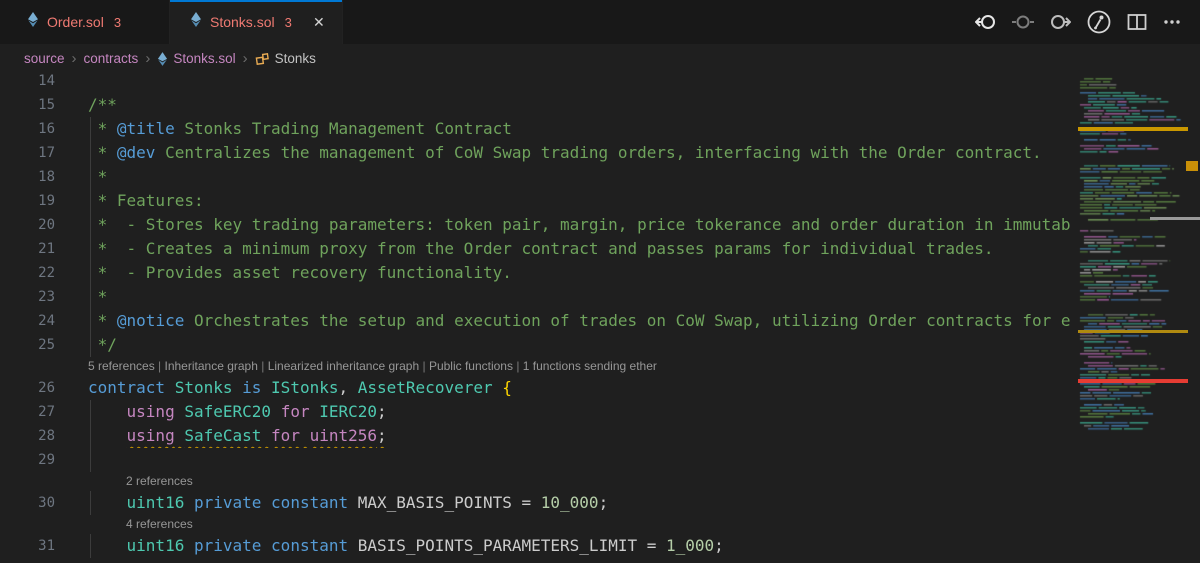 This screenshot has height=563, width=1200. I want to click on editor-actions, so click(1087, 22).